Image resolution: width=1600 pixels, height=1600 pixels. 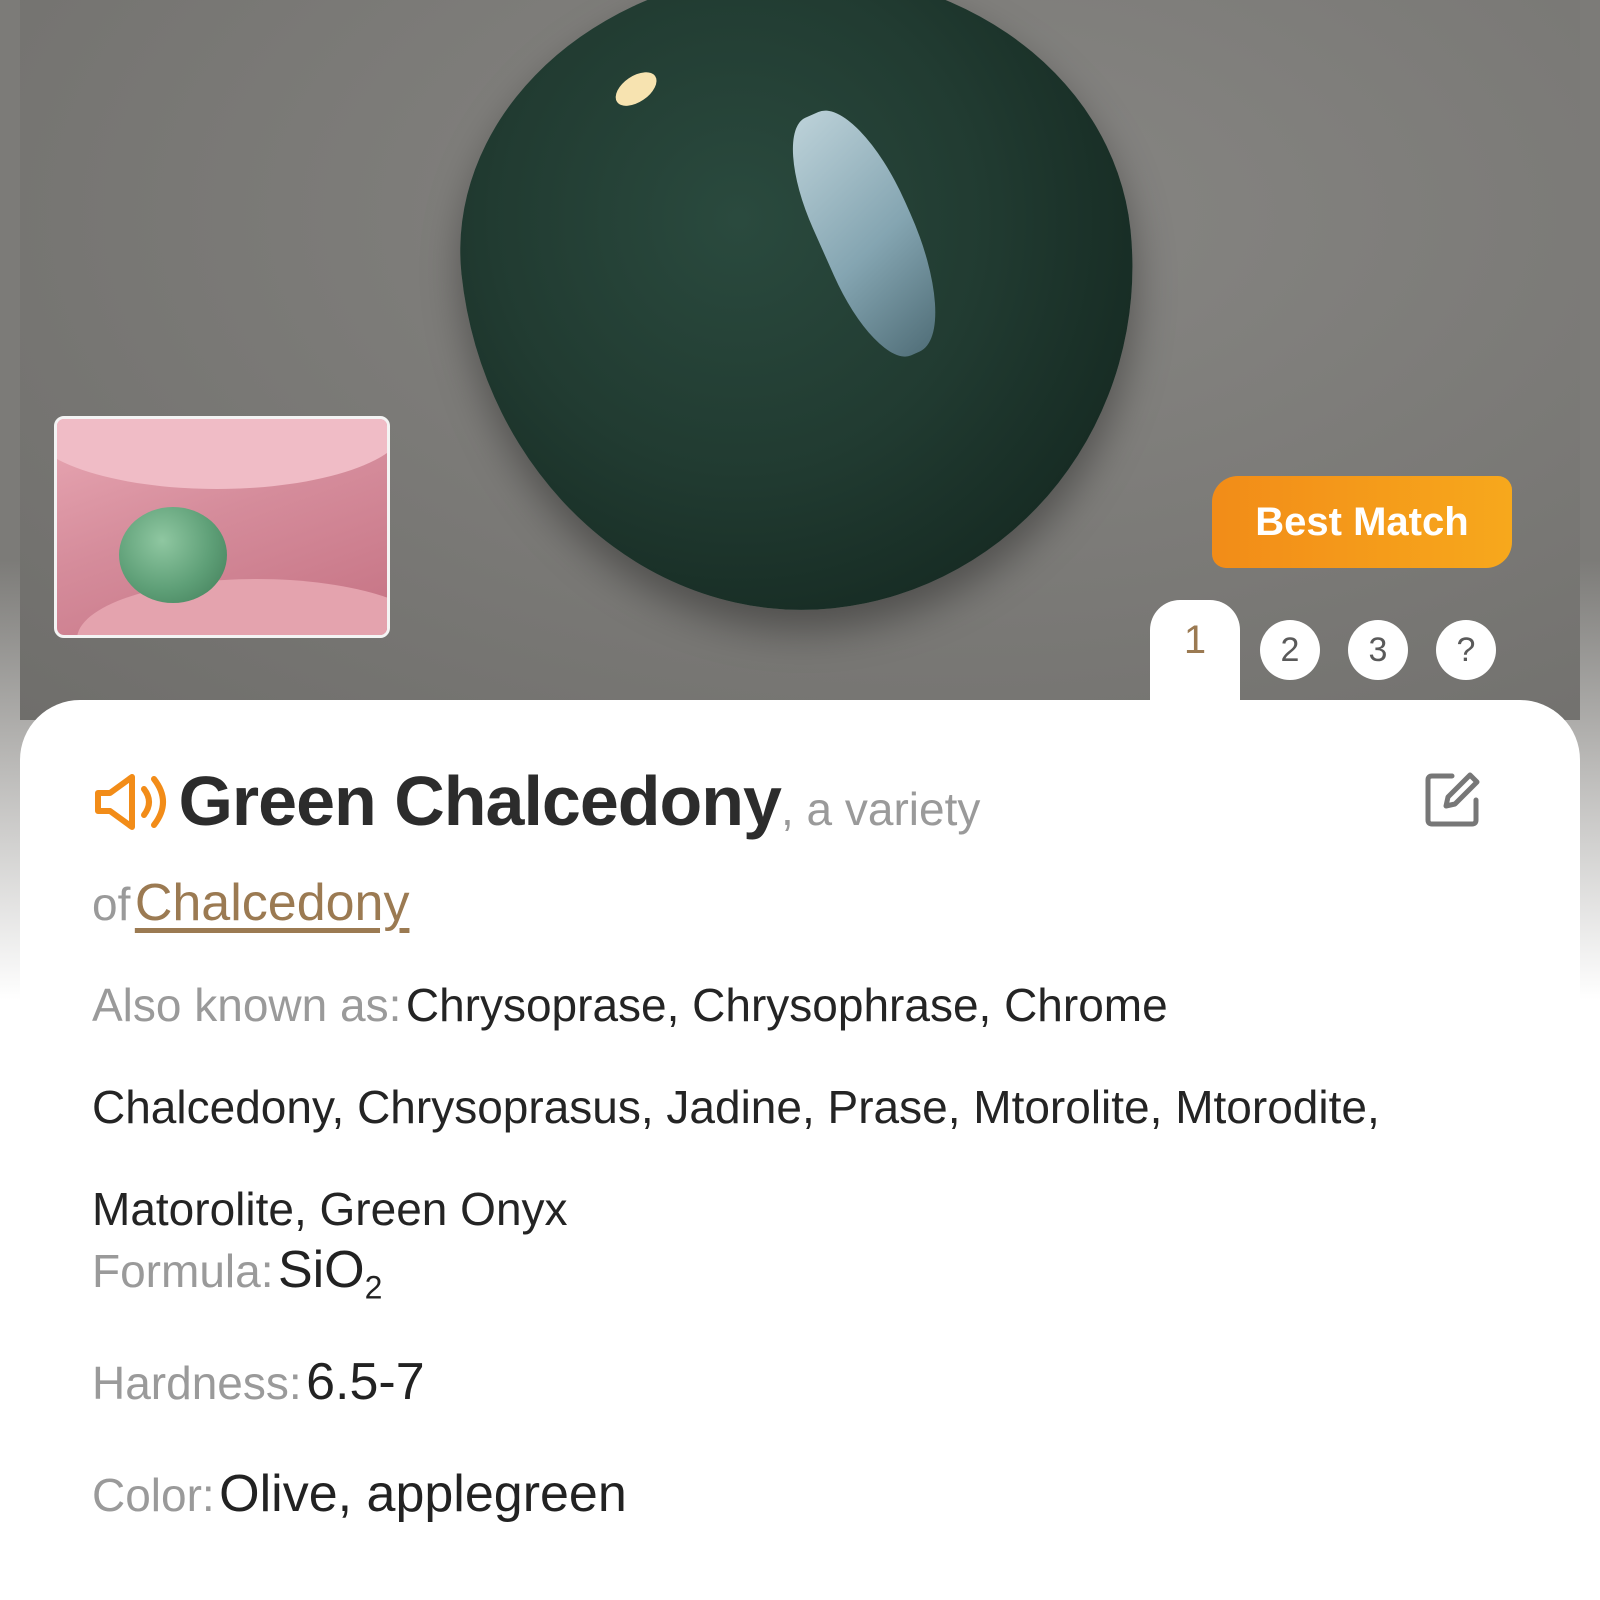 I want to click on variety-text: , a variety, so click(x=880, y=809).